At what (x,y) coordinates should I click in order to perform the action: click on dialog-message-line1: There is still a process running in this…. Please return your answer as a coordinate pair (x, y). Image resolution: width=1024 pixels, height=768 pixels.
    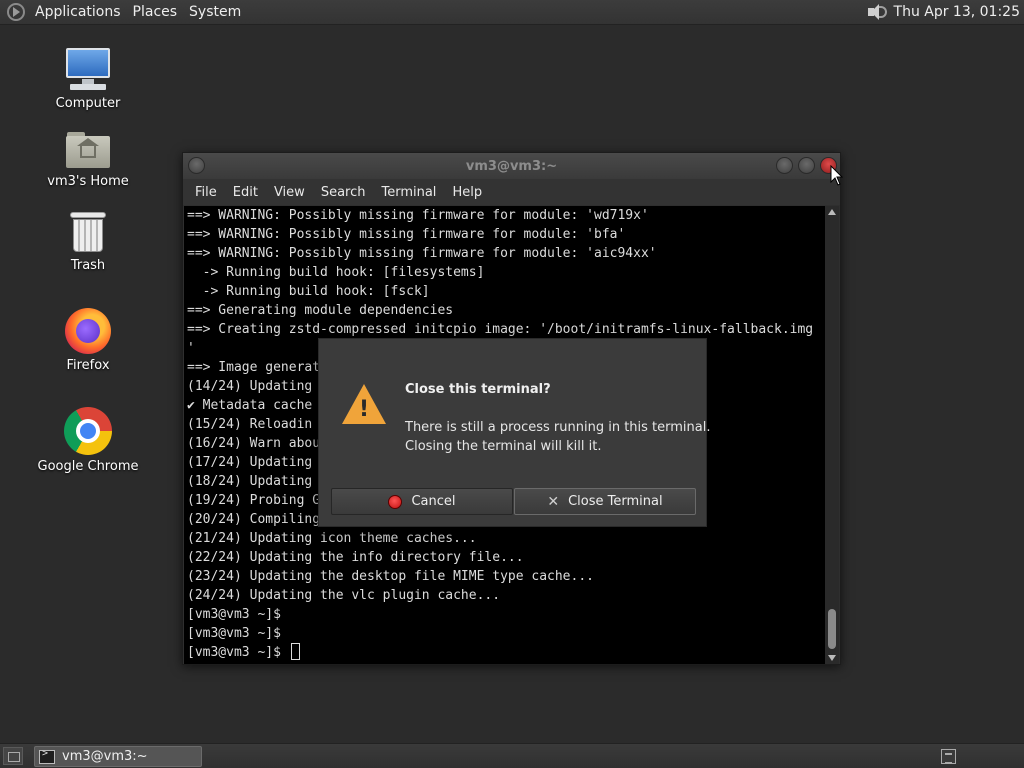
    Looking at the image, I should click on (558, 427).